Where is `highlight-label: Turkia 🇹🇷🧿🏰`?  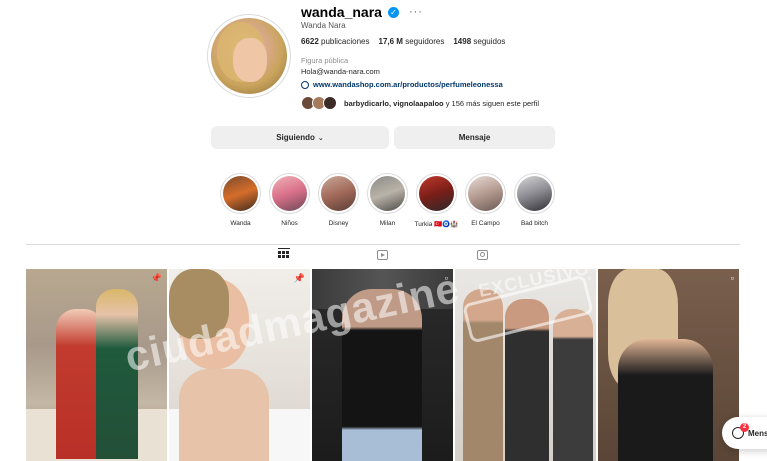 highlight-label: Turkia 🇹🇷🧿🏰 is located at coordinates (436, 224).